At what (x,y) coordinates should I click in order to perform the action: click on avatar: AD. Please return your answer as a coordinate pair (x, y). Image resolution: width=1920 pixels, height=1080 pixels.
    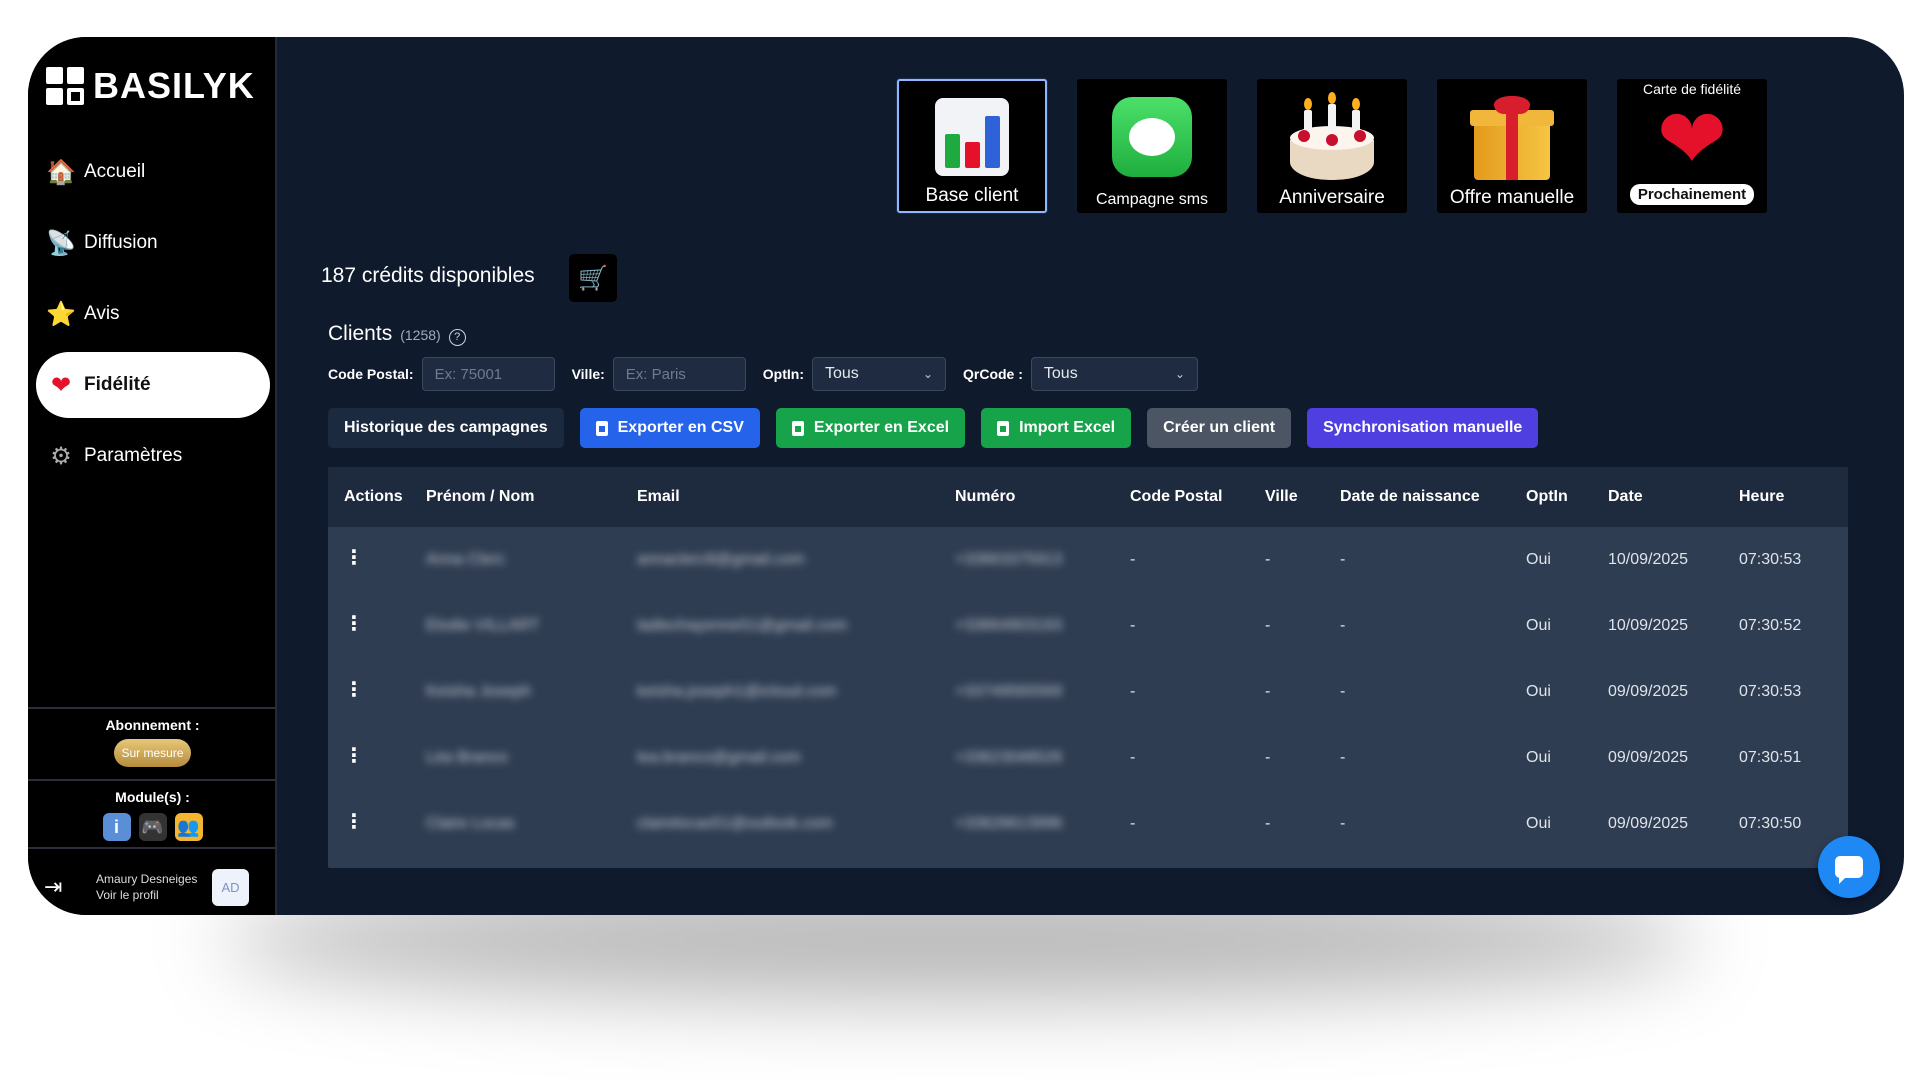
    Looking at the image, I should click on (230, 887).